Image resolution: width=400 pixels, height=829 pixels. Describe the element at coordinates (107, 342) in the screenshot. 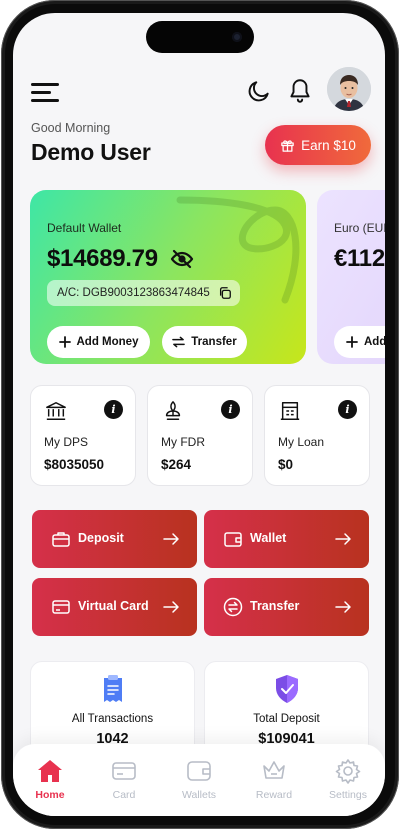

I see `add-money-label: Add Money` at that location.